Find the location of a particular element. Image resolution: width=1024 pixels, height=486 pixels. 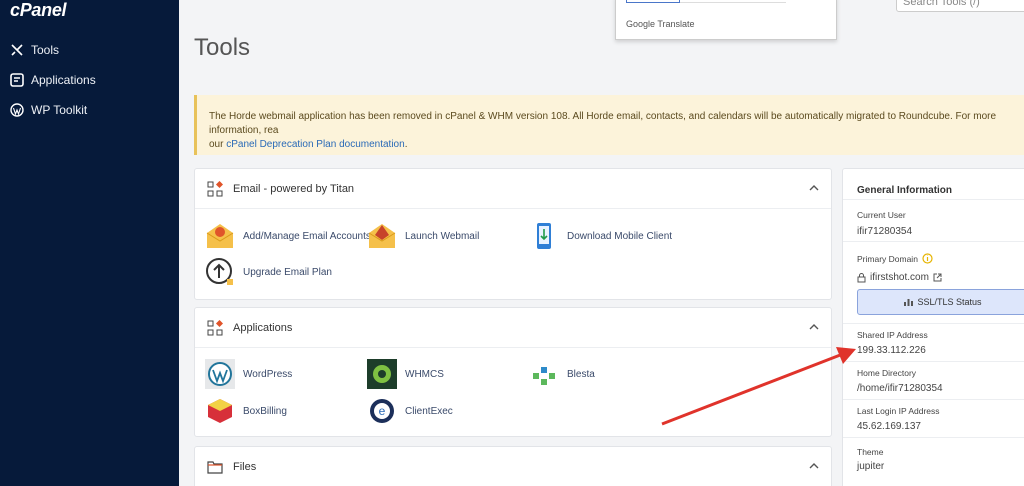

app-boxbilling: BoxBilling is located at coordinates (246, 411).